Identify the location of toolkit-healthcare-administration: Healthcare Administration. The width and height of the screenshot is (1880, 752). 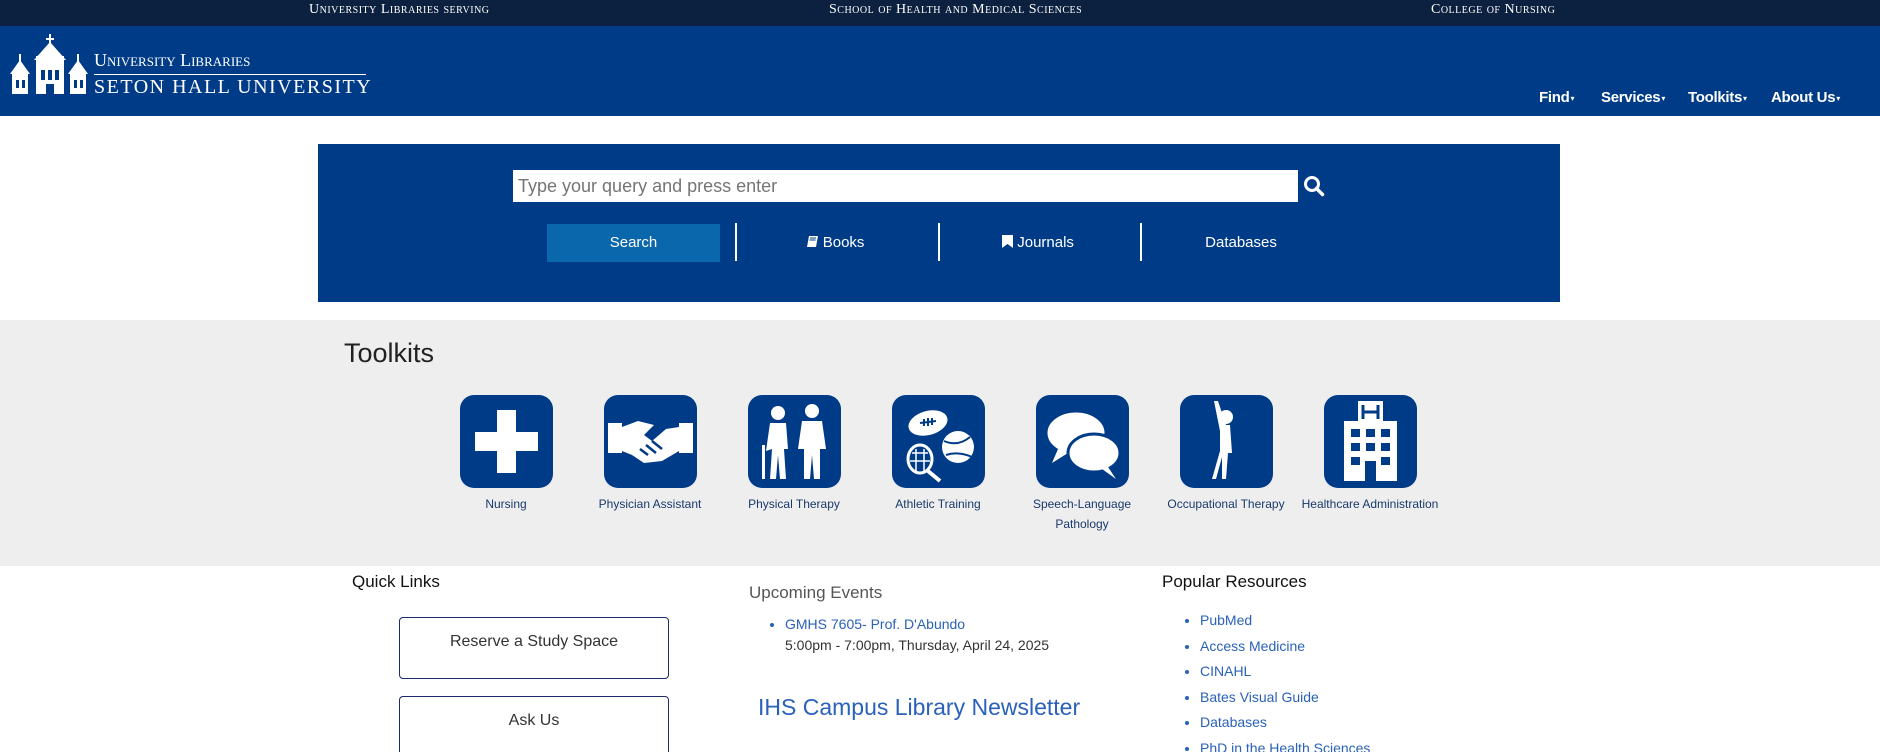
(1370, 454).